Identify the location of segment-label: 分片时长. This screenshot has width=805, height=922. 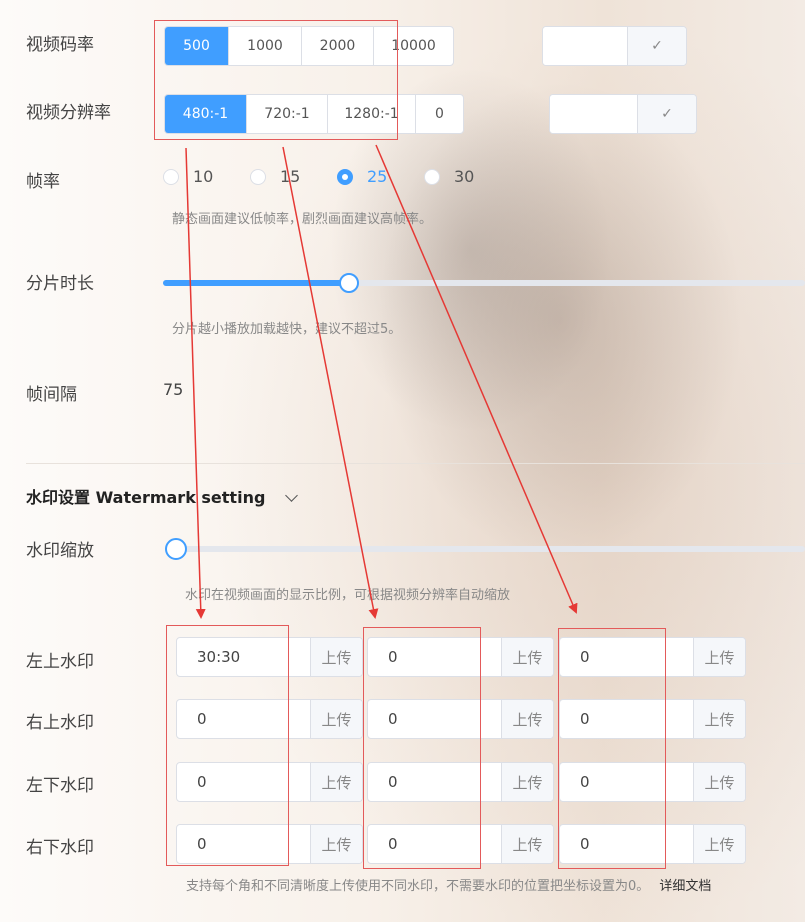
(60, 284).